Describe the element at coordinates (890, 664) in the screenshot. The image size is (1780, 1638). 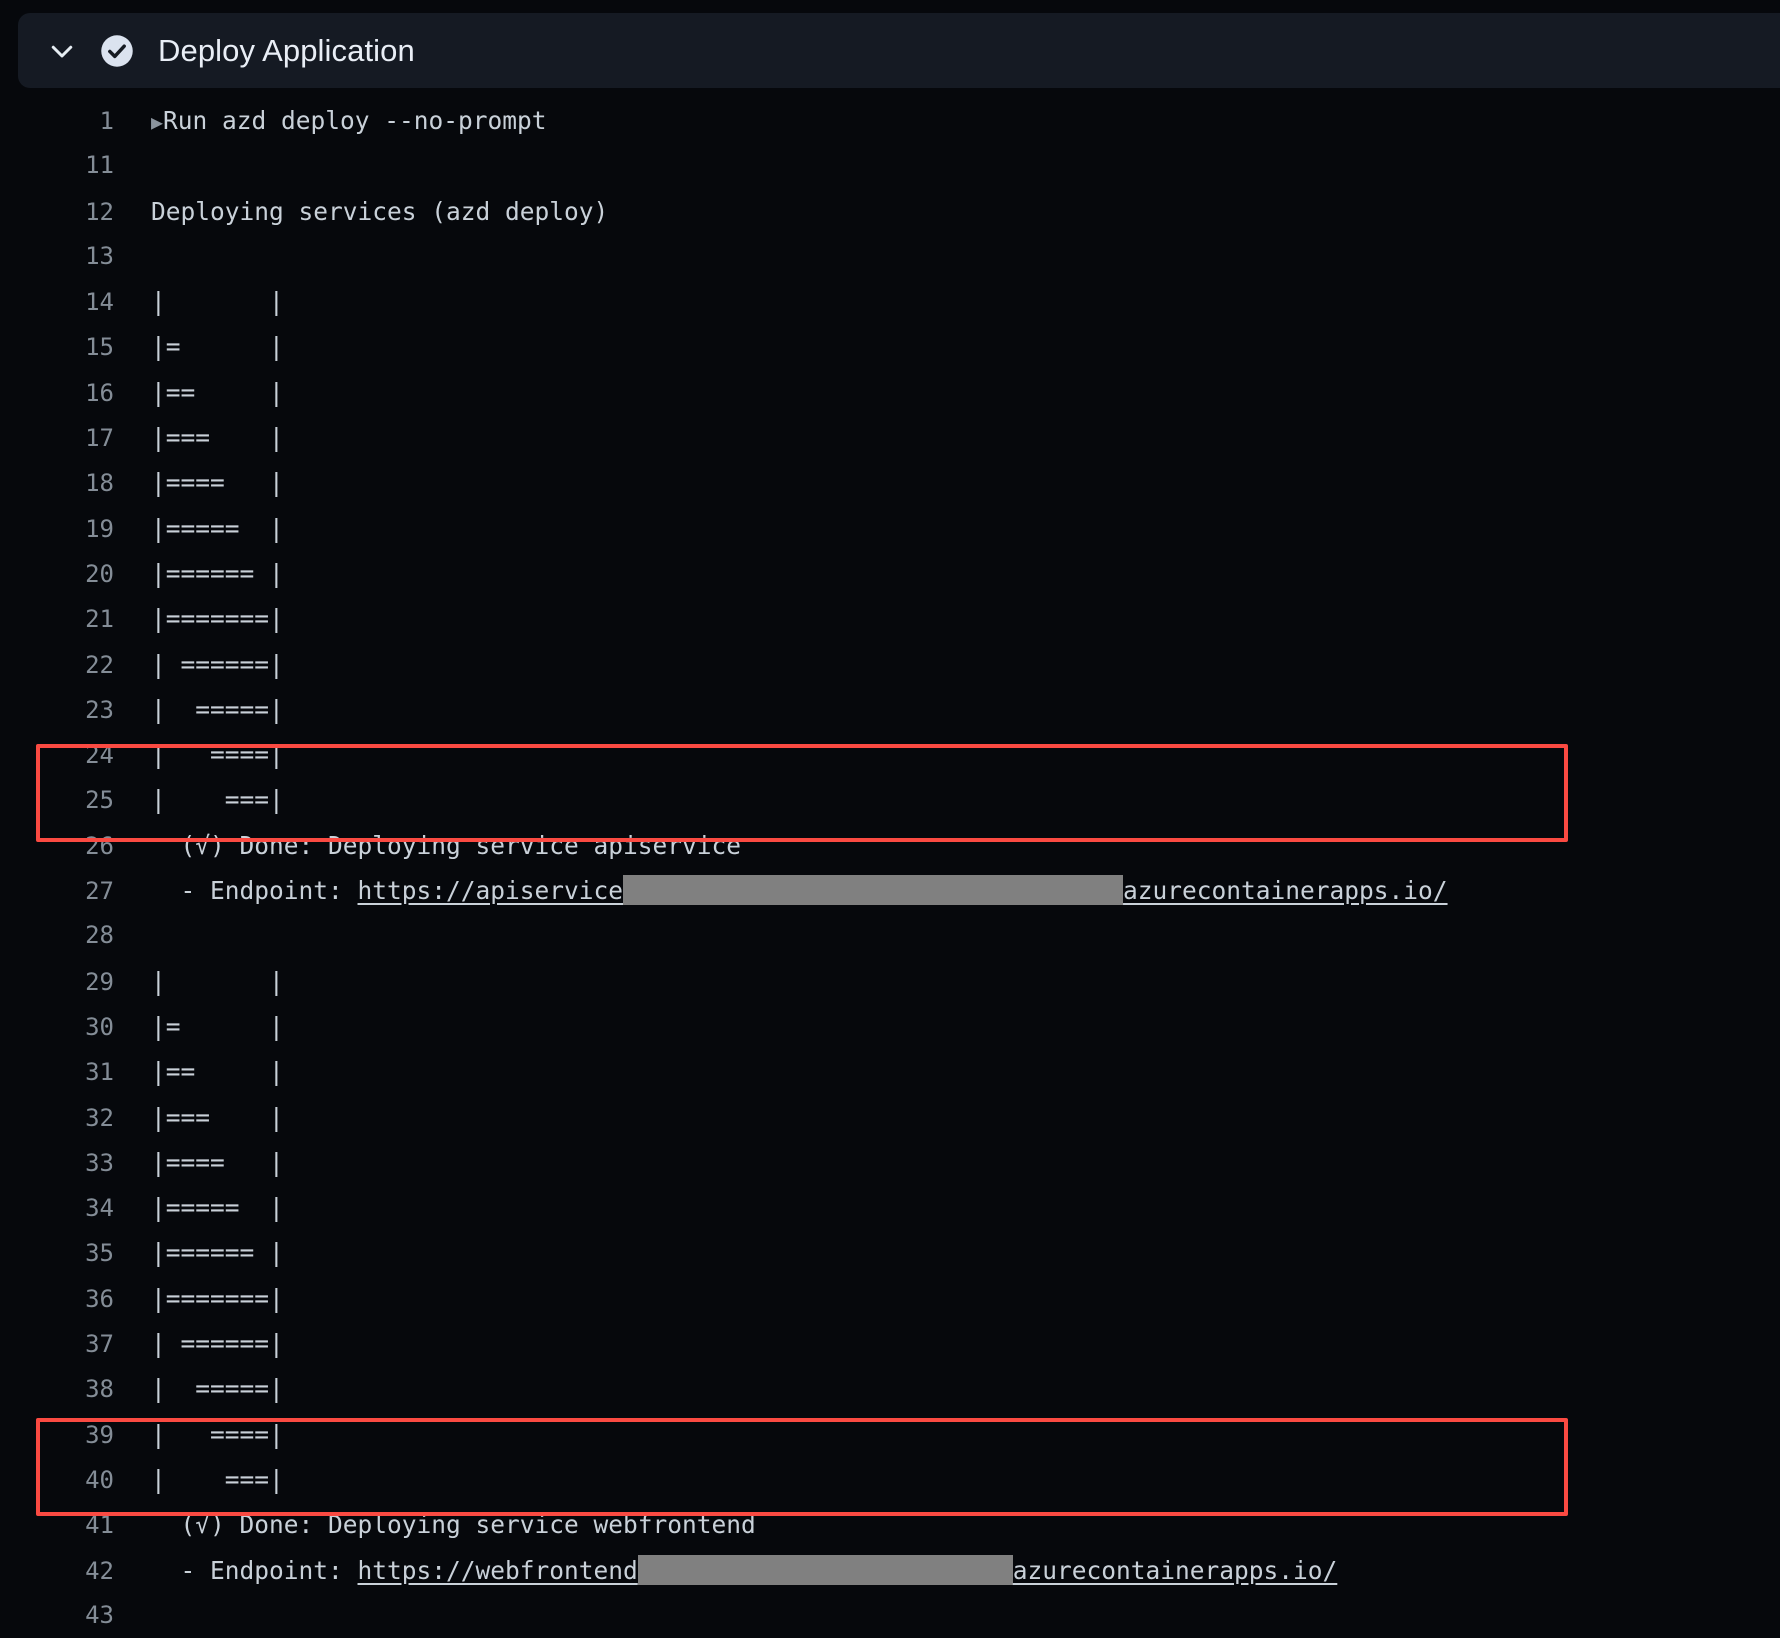
I see `log-line: 22 | ======|` at that location.